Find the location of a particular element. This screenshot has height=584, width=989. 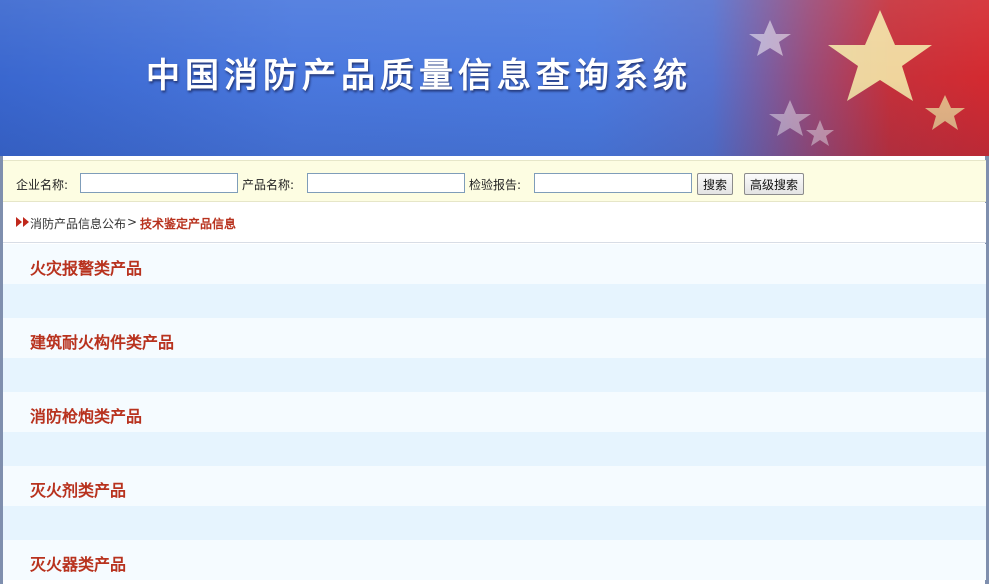

report-label: 检验报告: is located at coordinates (495, 185).